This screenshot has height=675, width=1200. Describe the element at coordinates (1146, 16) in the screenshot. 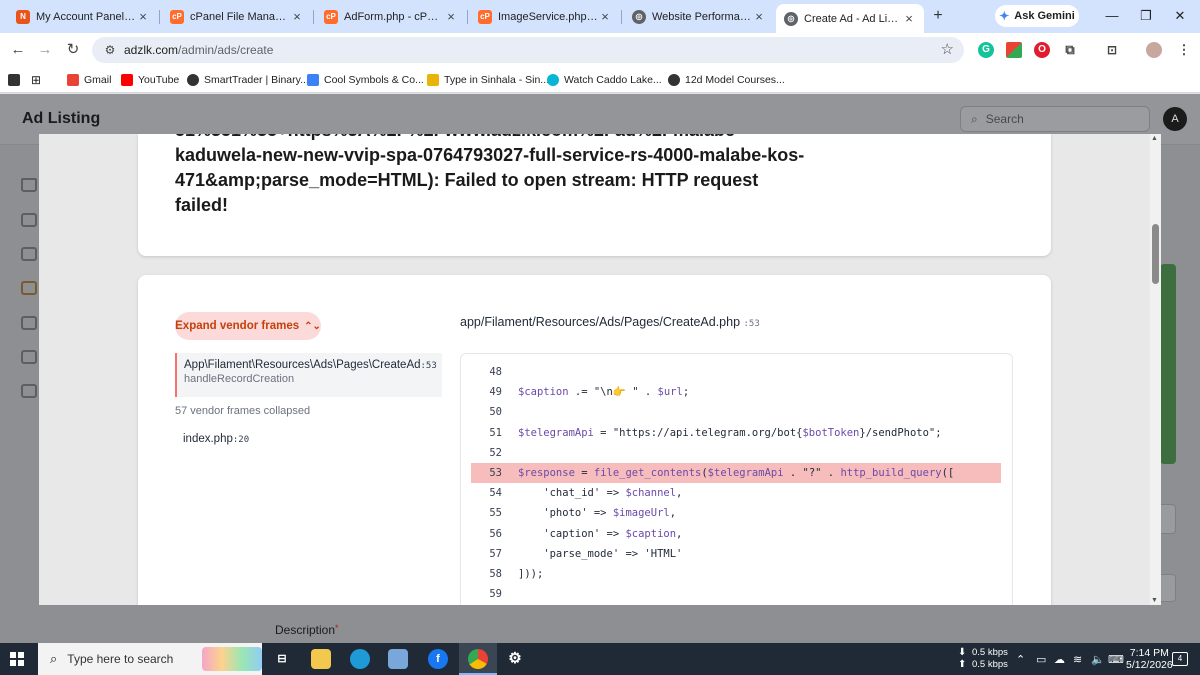

I see `restore-icon: ❐` at that location.